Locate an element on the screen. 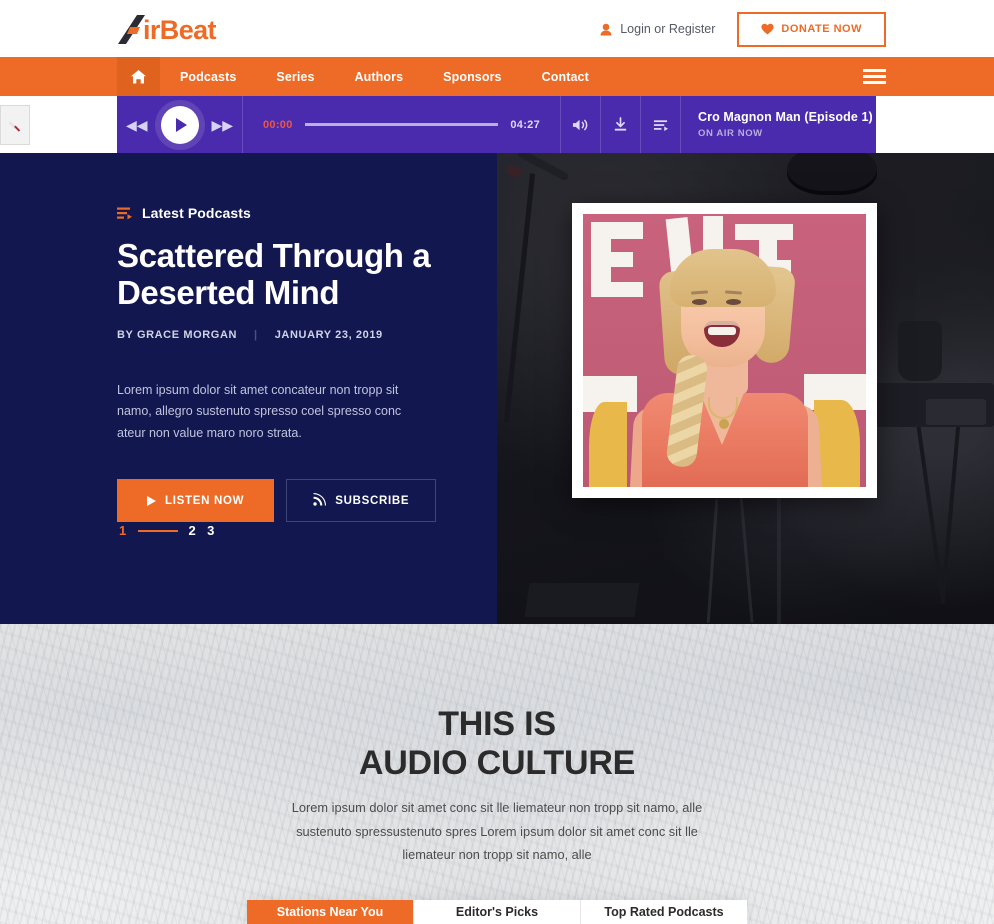  hero-eyebrow: Latest Podcasts is located at coordinates (287, 213).